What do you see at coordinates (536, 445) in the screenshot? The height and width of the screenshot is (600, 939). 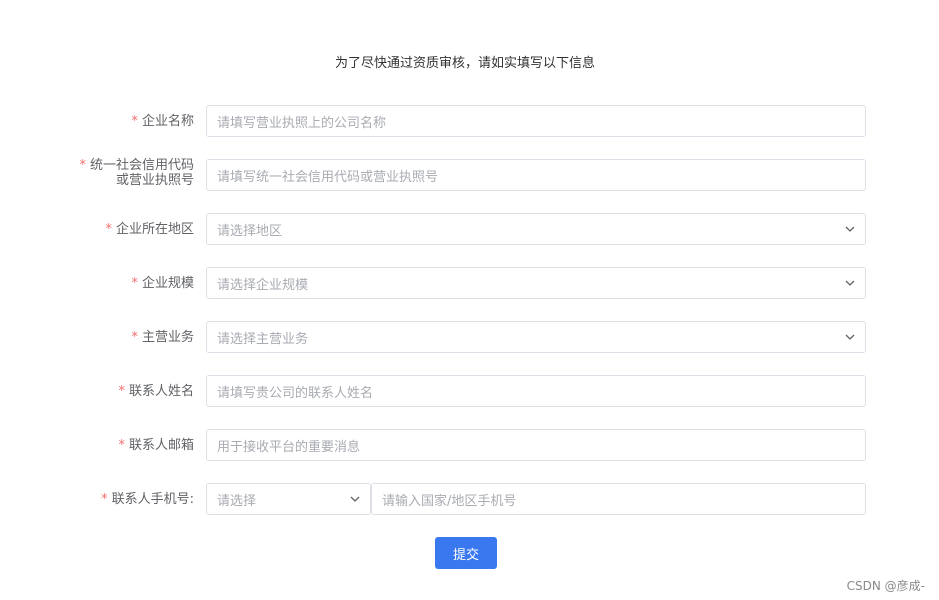 I see `contact-email-input: 用于接收平台的重要消息` at bounding box center [536, 445].